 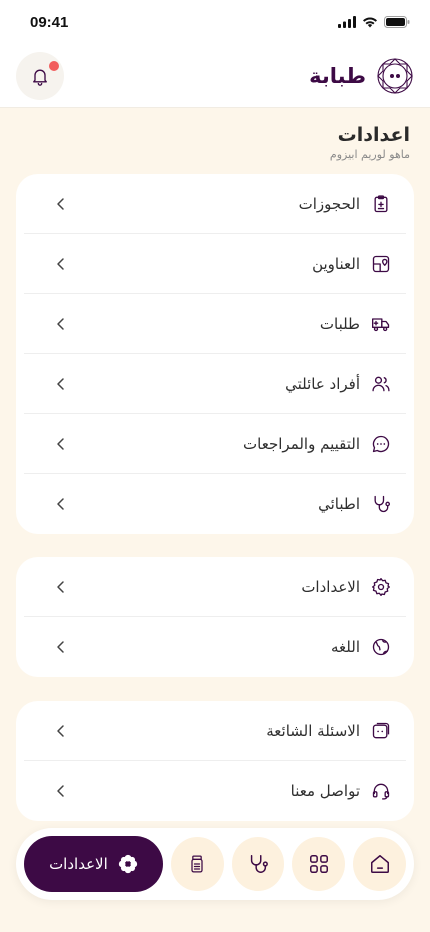 I want to click on menu-item-label: اطبائي, so click(x=339, y=504).